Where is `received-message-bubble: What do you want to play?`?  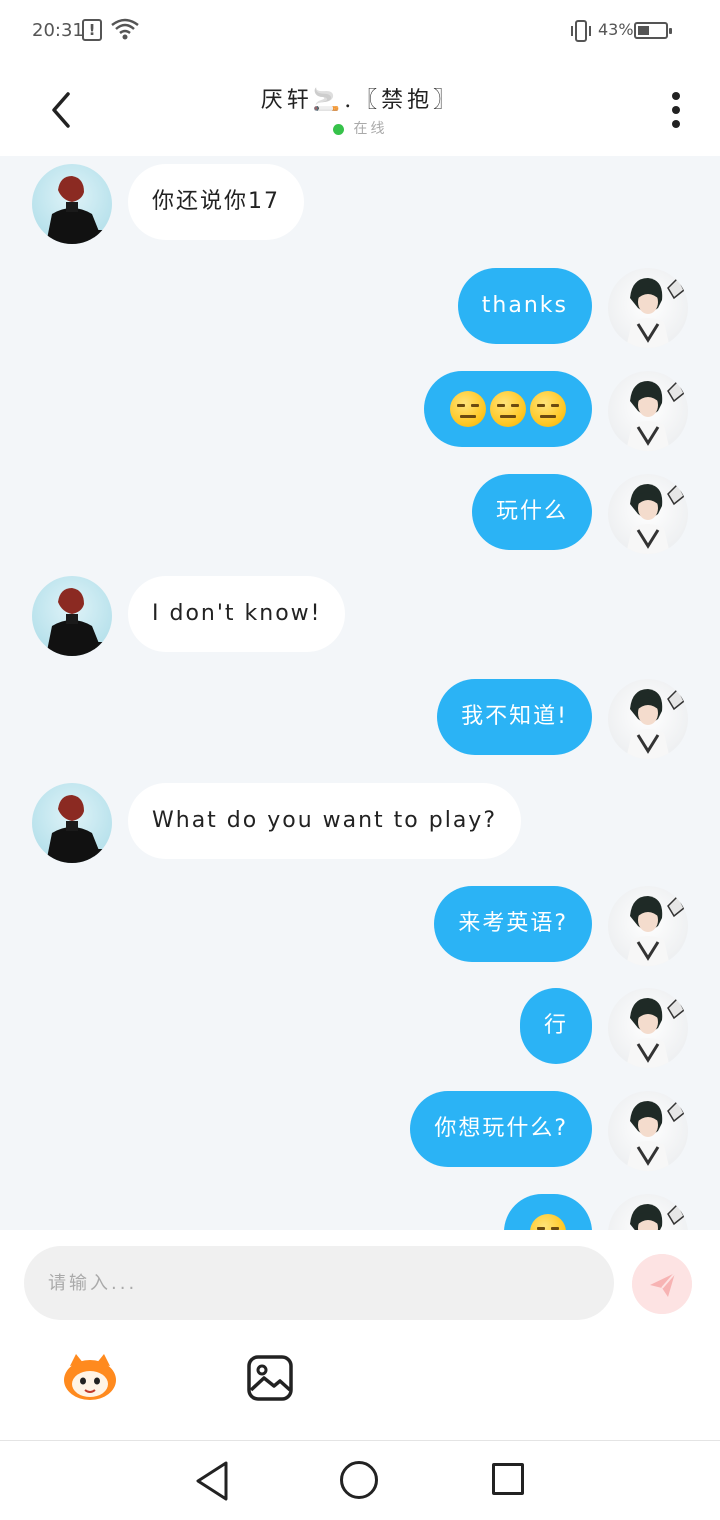
received-message-bubble: What do you want to play? is located at coordinates (325, 821).